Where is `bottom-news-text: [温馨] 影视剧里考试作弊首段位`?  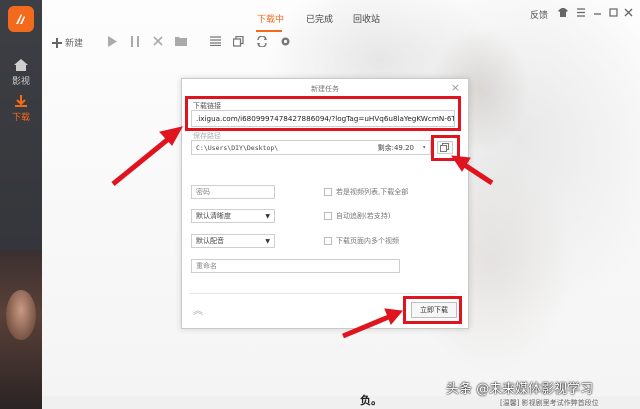 bottom-news-text: [温馨] 影视剧里考试作弊首段位 is located at coordinates (549, 403).